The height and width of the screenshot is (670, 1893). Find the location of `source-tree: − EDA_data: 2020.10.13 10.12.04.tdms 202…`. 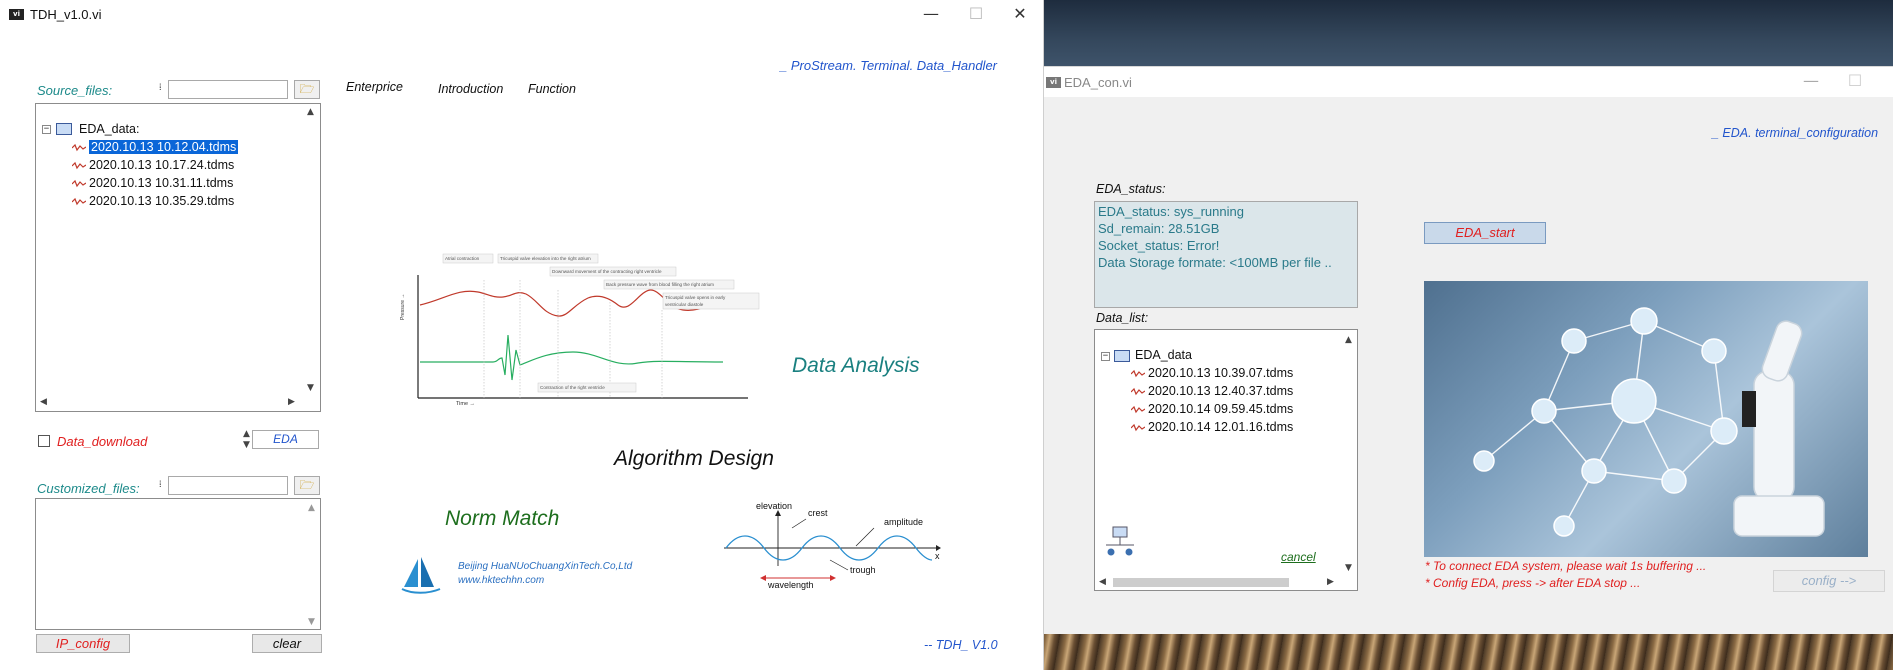

source-tree: − EDA_data: 2020.10.13 10.12.04.tdms 202… is located at coordinates (178, 257).